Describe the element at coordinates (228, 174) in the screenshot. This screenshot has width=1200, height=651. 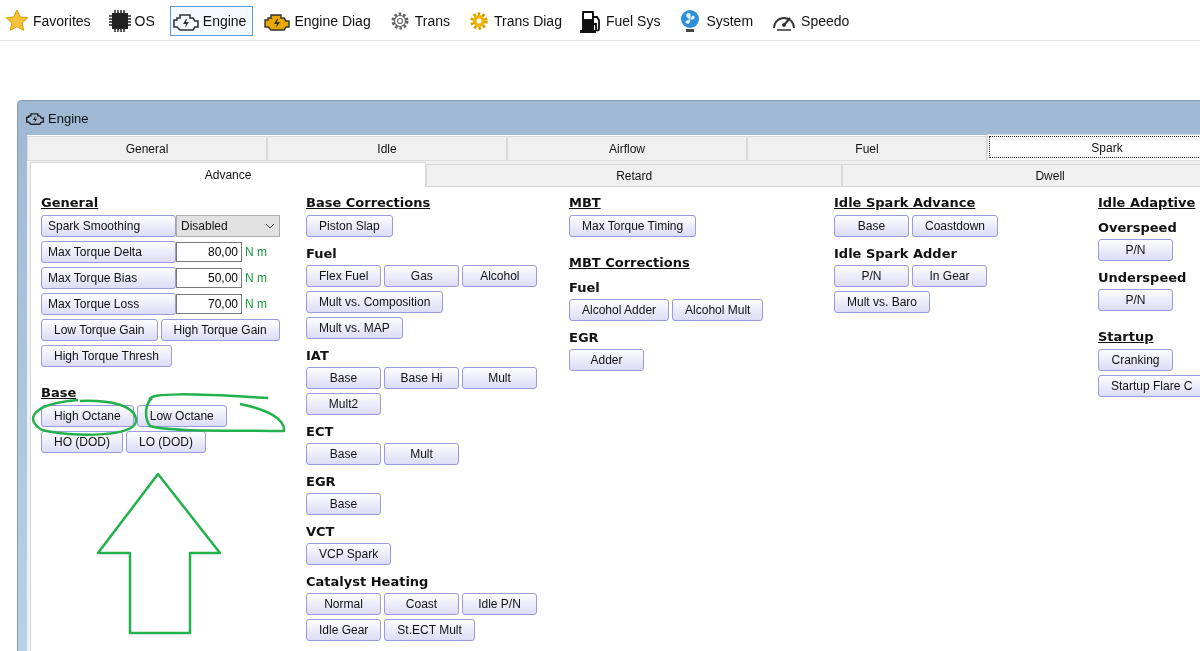
I see `tab: Advance` at that location.